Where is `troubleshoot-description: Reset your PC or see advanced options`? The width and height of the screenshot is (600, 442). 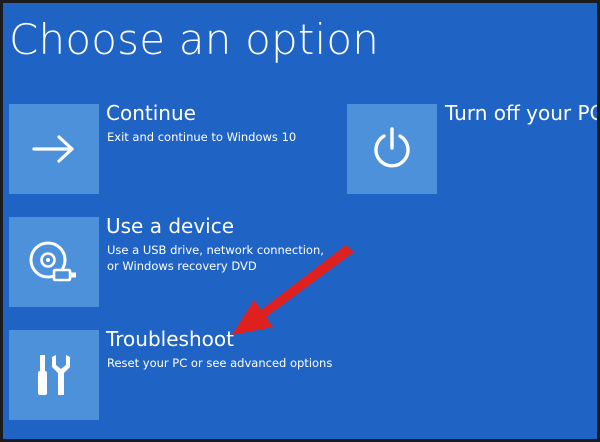 troubleshoot-description: Reset your PC or see advanced options is located at coordinates (220, 363).